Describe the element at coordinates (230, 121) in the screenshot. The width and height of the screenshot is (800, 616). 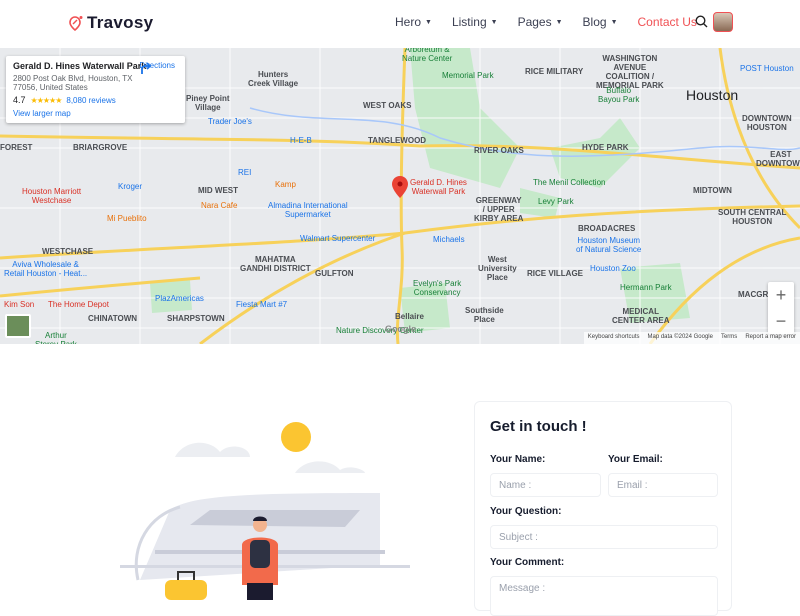
I see `poi-label: Trader Joe's` at that location.